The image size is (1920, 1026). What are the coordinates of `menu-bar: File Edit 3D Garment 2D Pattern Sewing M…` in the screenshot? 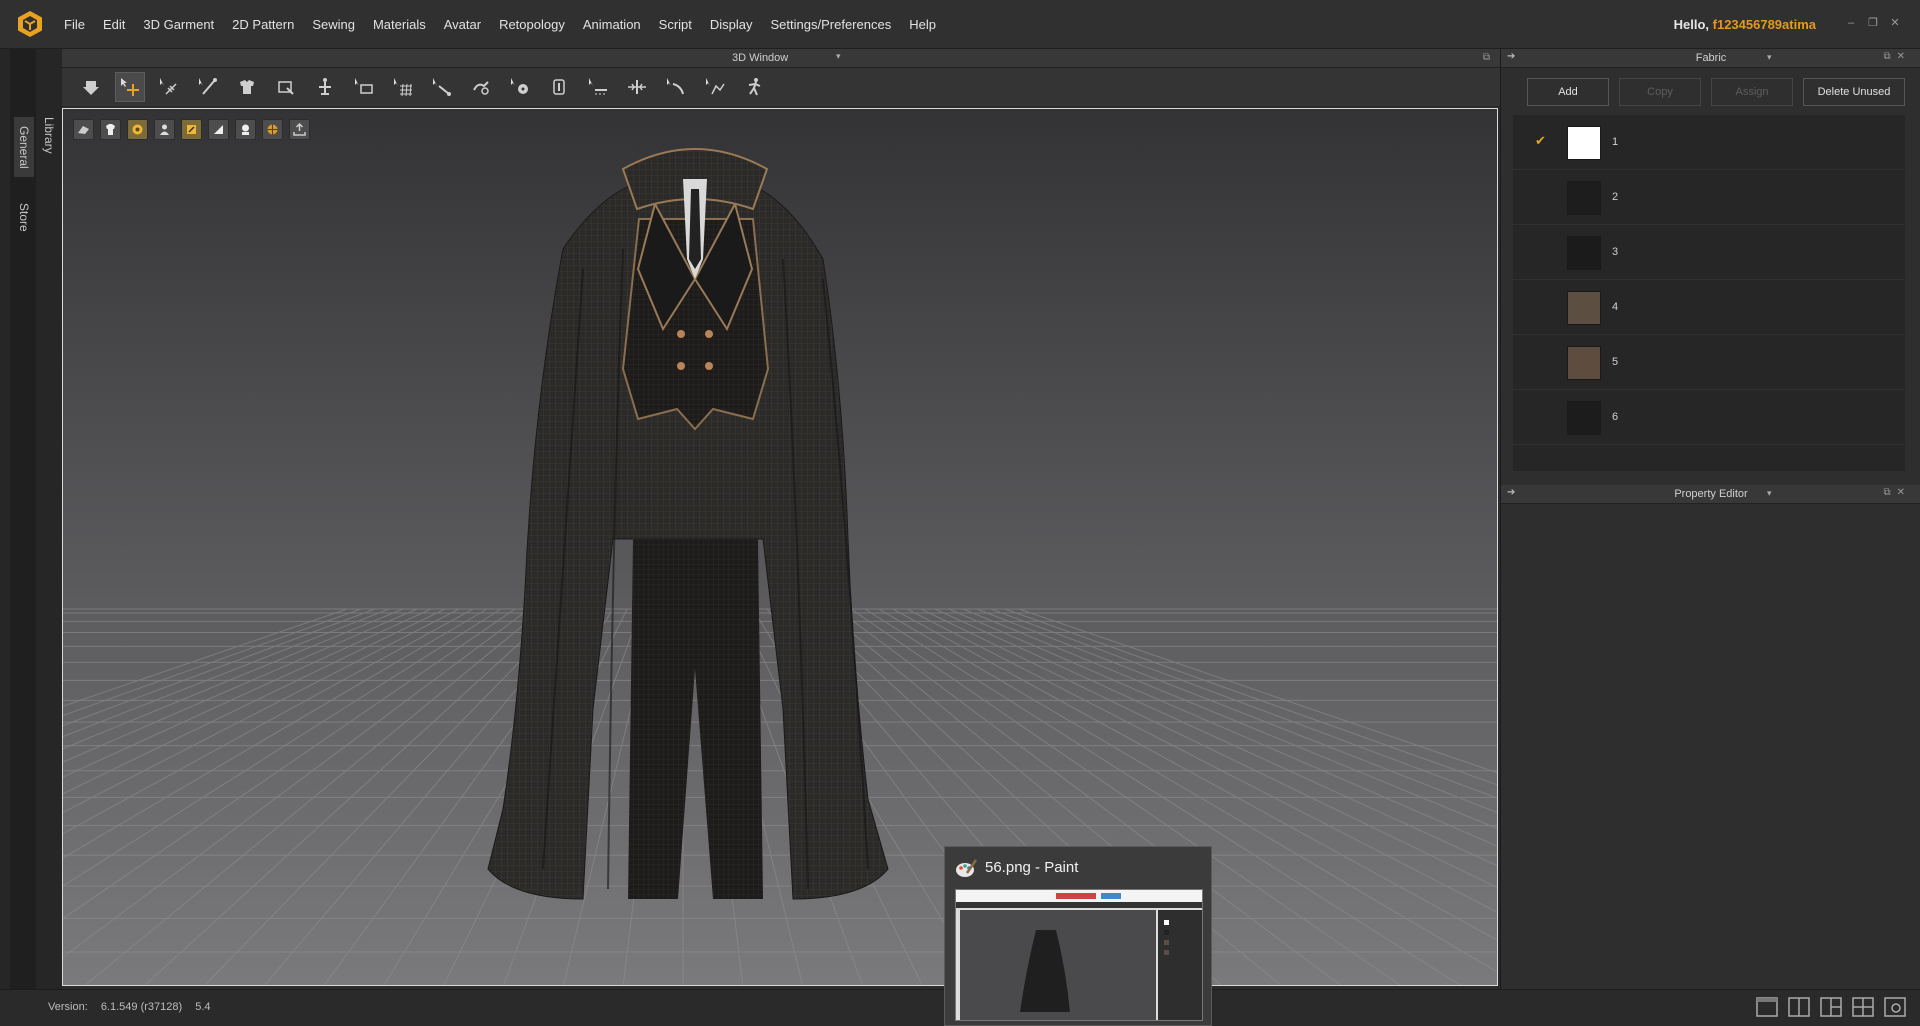 It's located at (960, 24).